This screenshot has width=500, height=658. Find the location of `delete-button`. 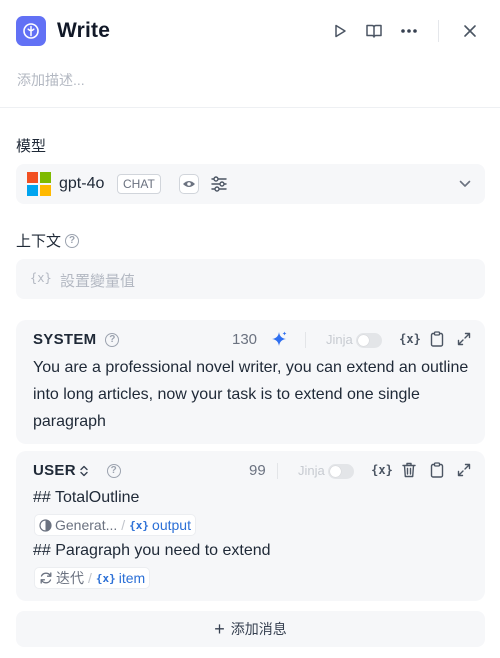

delete-button is located at coordinates (409, 470).